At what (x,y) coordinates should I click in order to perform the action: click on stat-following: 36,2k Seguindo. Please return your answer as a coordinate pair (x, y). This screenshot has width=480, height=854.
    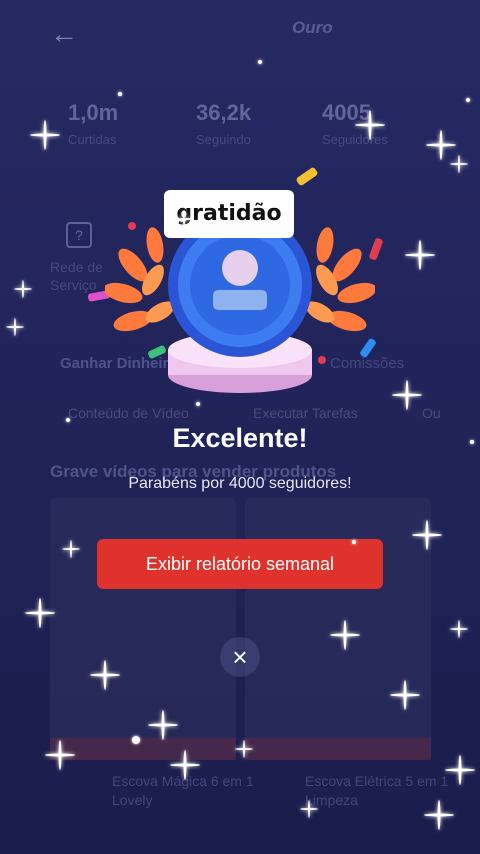
    Looking at the image, I should click on (261, 123).